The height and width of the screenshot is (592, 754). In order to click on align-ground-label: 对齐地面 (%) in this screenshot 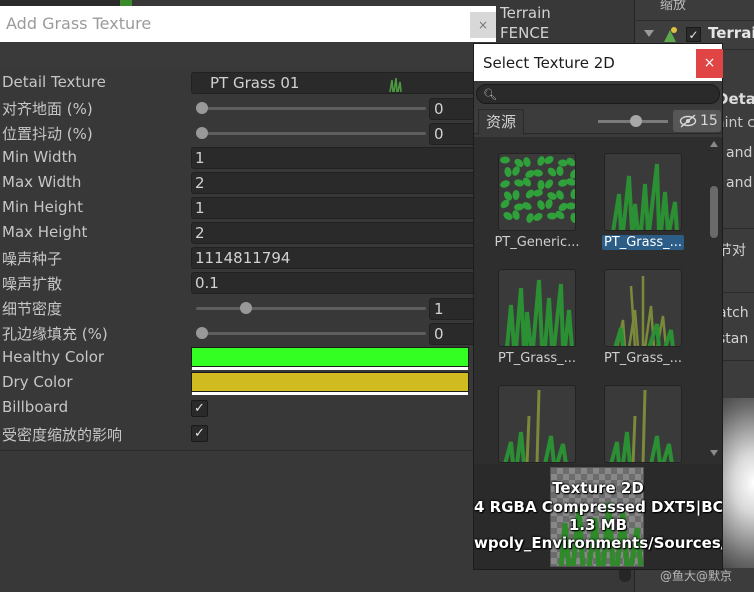, I will do `click(47, 109)`.